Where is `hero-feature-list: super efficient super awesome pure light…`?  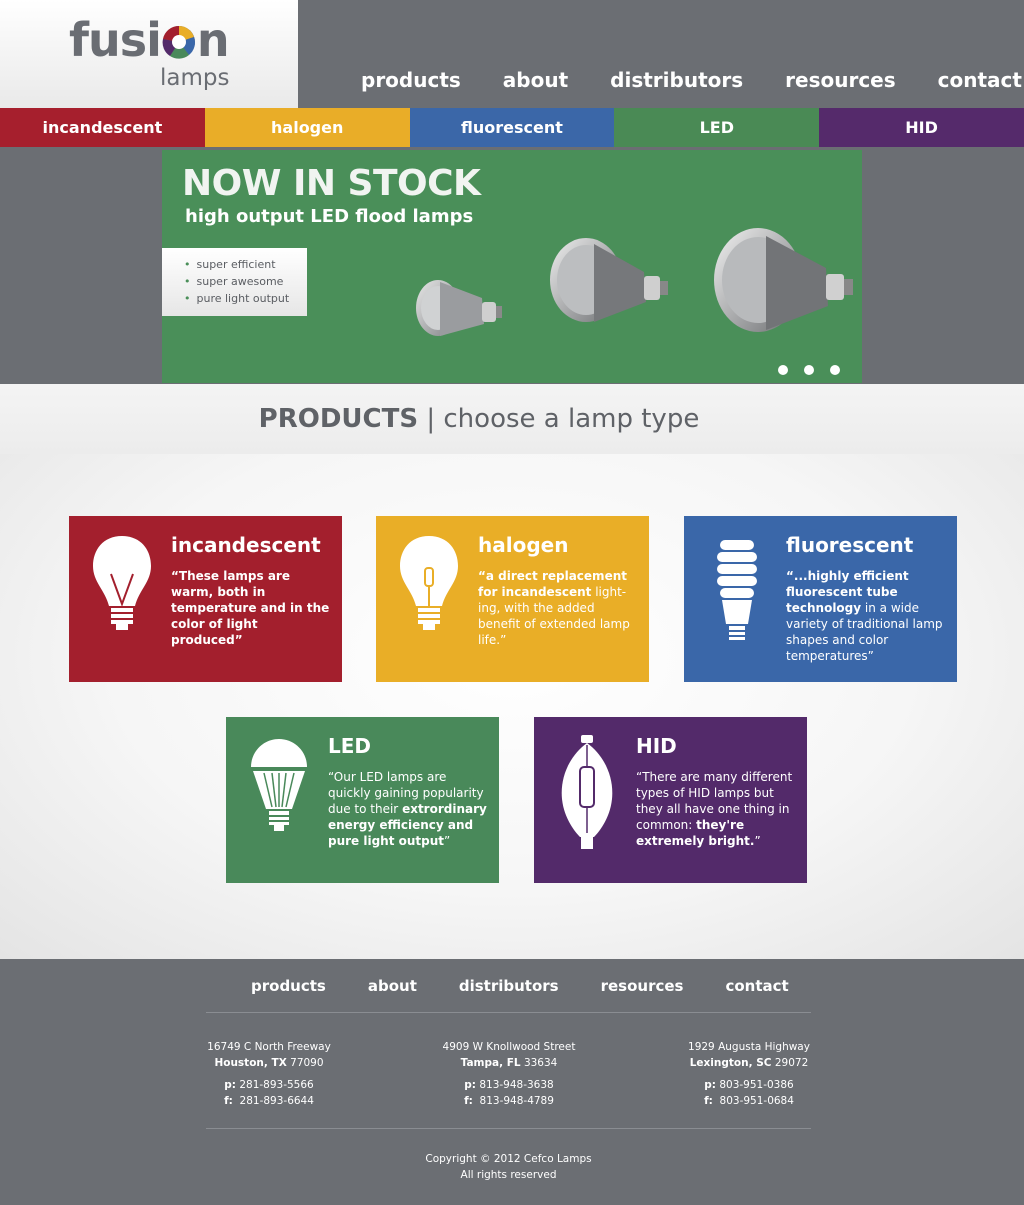 hero-feature-list: super efficient super awesome pure light… is located at coordinates (234, 282).